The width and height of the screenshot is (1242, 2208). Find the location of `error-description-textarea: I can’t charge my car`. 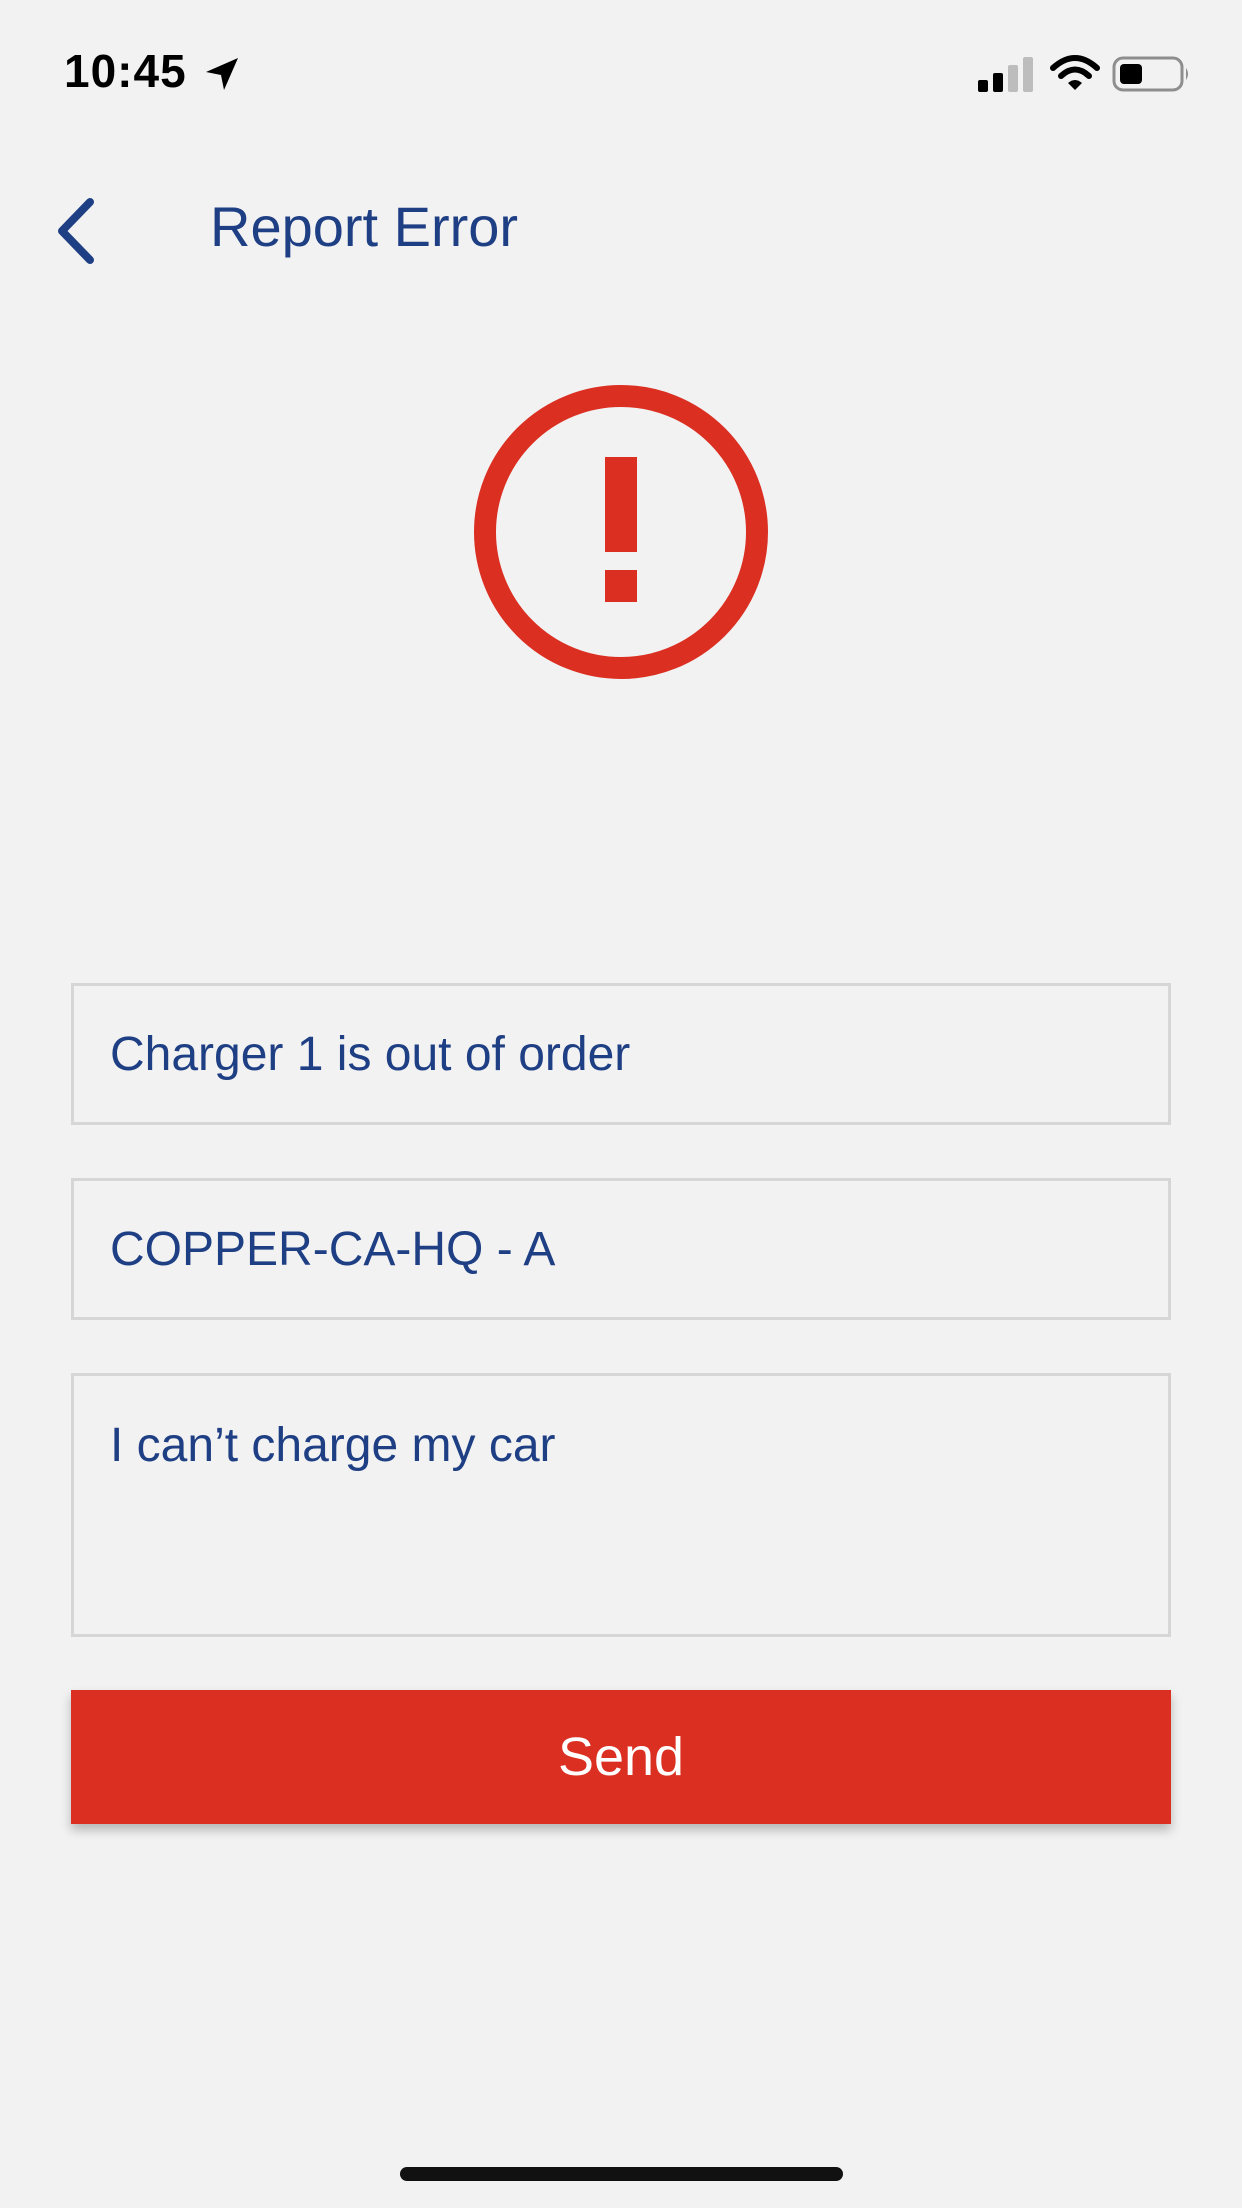

error-description-textarea: I can’t charge my car is located at coordinates (621, 1505).